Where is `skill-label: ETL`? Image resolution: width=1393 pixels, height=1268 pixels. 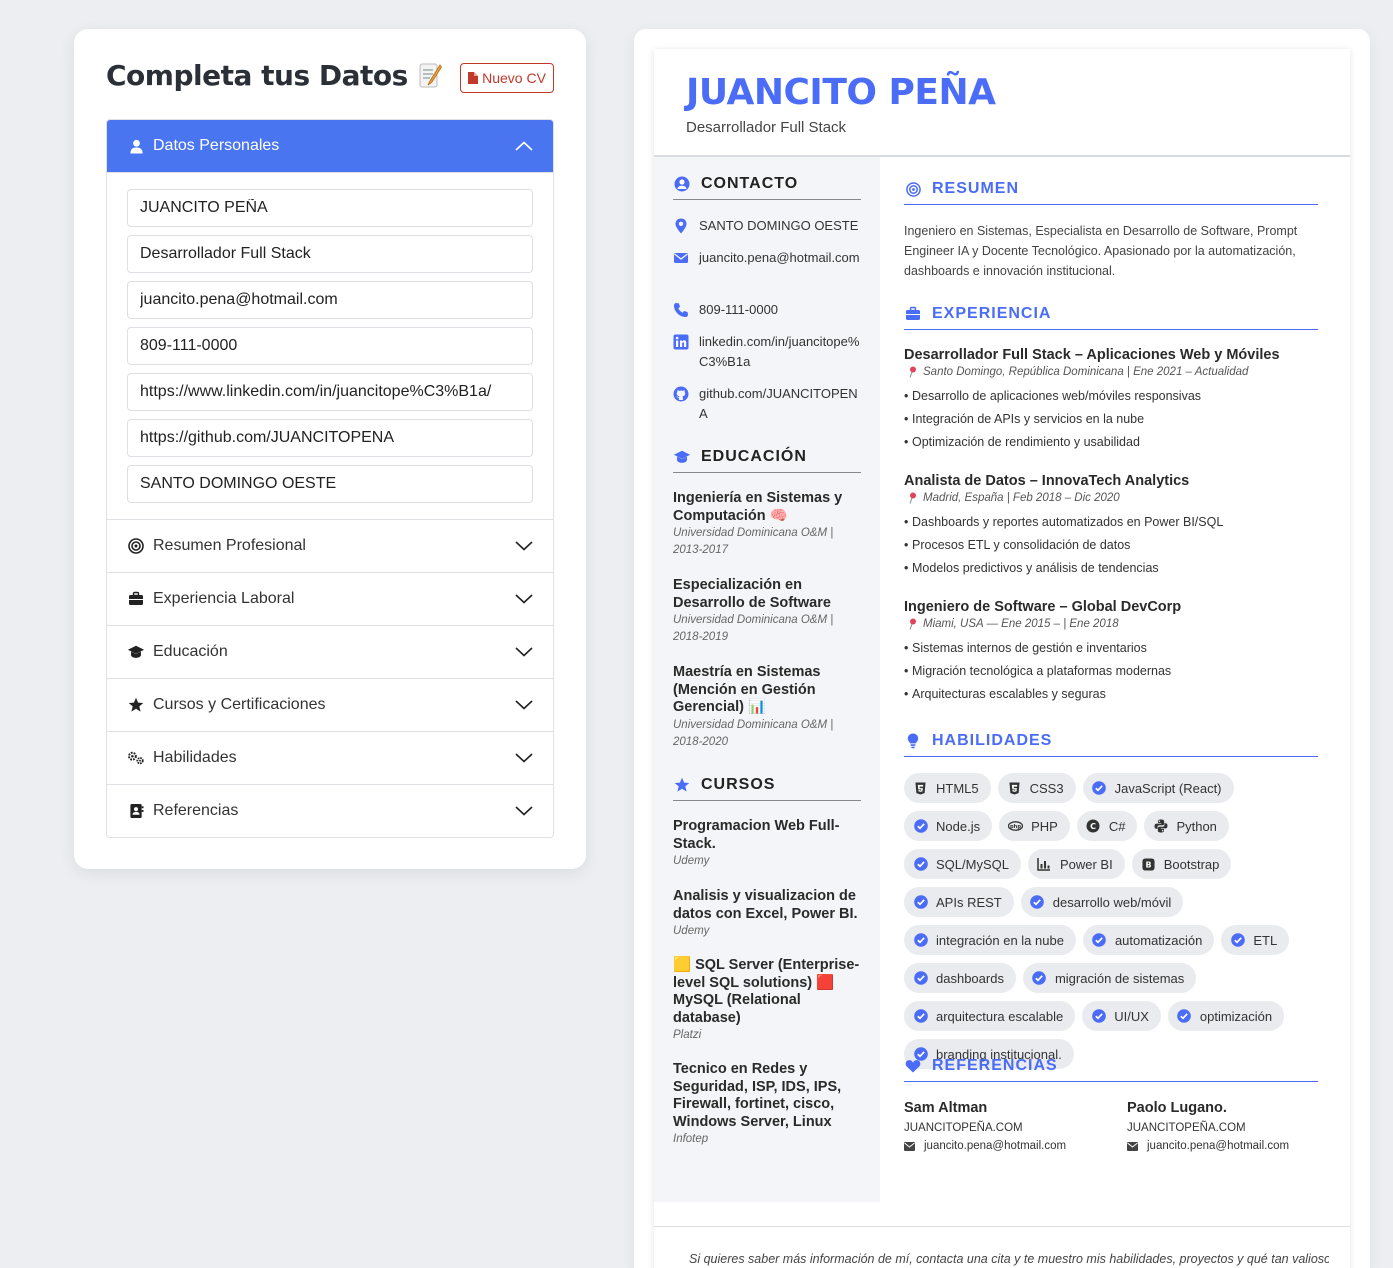
skill-label: ETL is located at coordinates (1265, 940).